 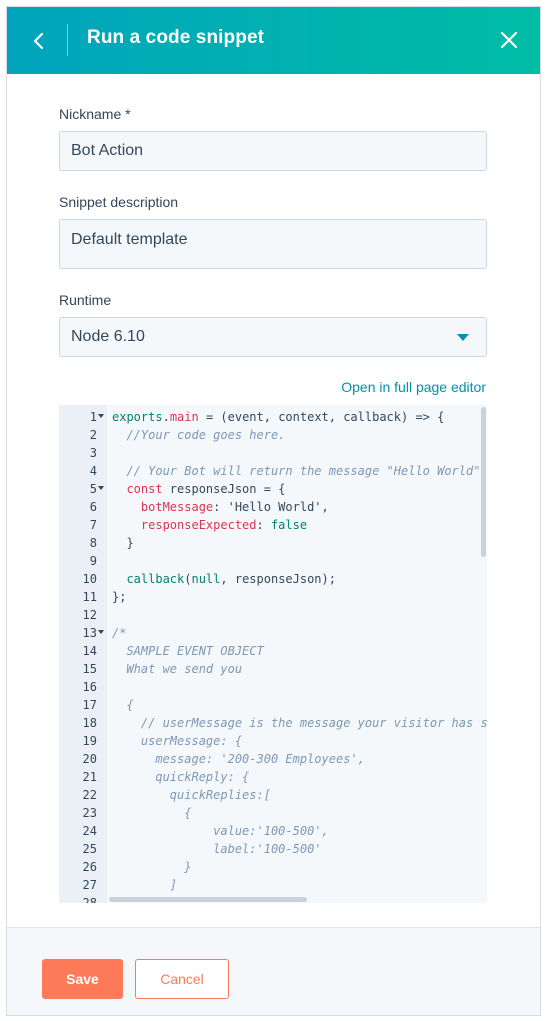 What do you see at coordinates (273, 885) in the screenshot?
I see `code-line: 27 ]` at bounding box center [273, 885].